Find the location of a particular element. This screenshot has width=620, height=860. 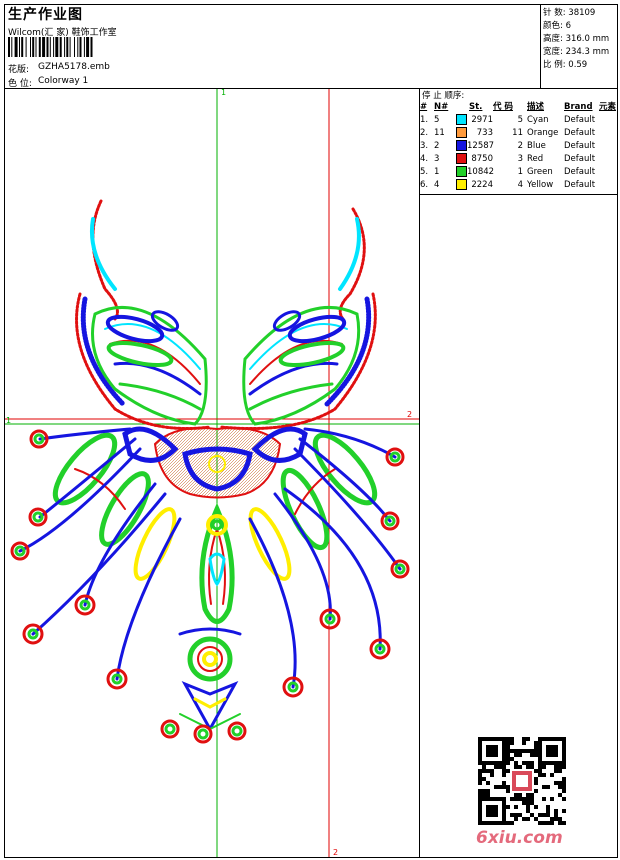

row-needle: 1 is located at coordinates (437, 172).